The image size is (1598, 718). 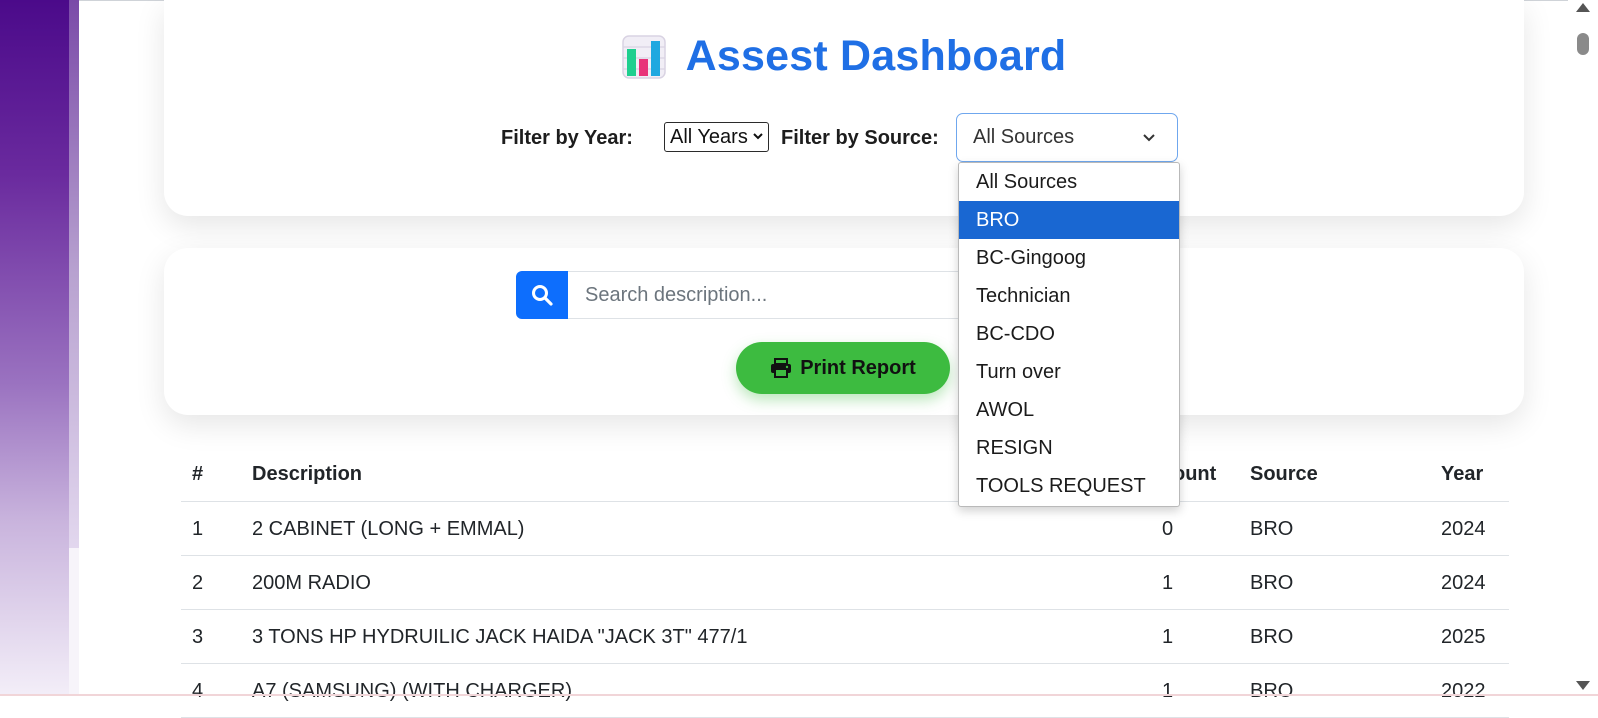 What do you see at coordinates (1463, 637) in the screenshot?
I see `row-year: 2025` at bounding box center [1463, 637].